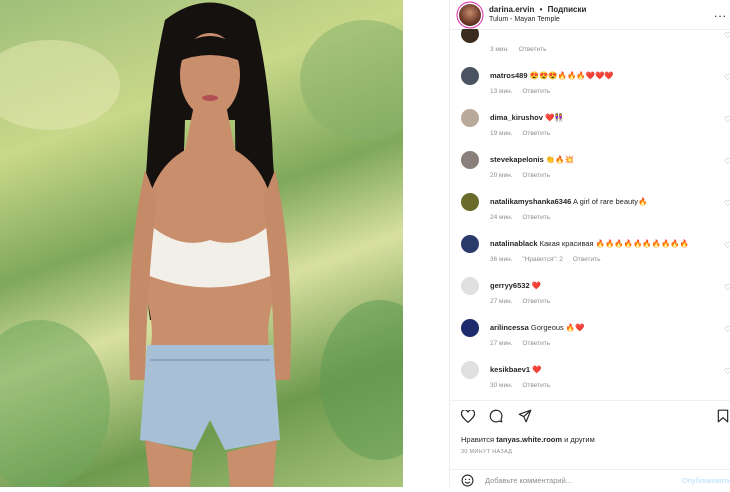  Describe the element at coordinates (514, 243) in the screenshot. I see `commenter-username: natalinablack` at that location.